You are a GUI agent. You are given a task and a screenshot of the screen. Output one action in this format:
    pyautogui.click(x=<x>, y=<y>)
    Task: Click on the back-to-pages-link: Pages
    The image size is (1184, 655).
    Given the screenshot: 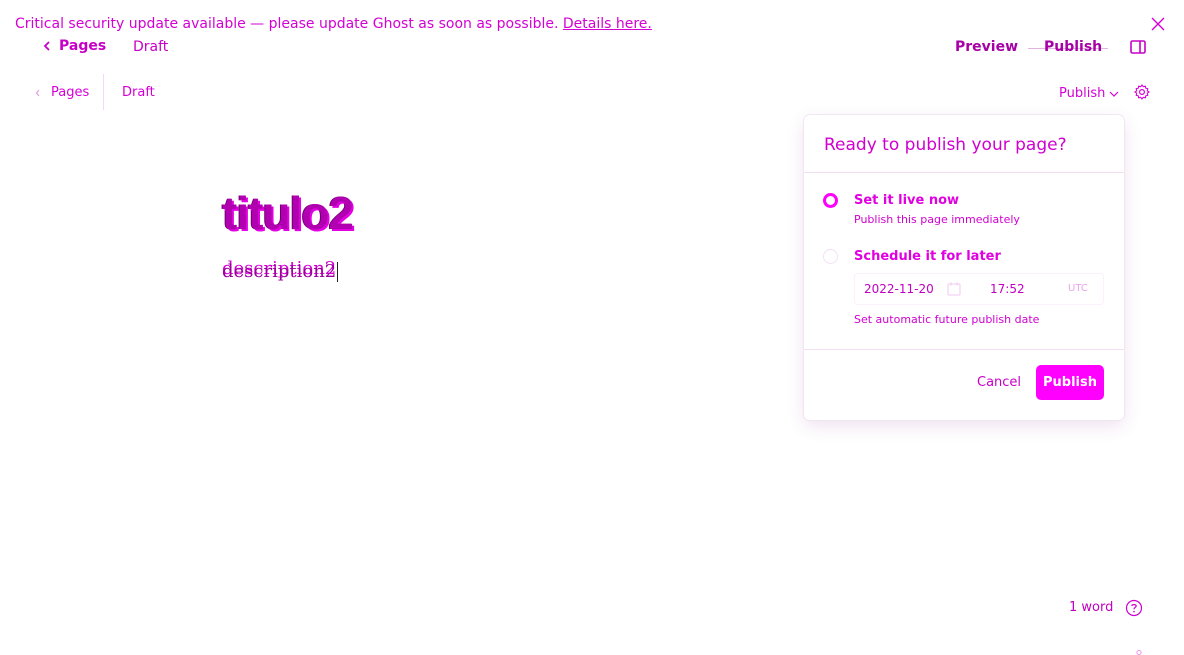 What is the action you would take?
    pyautogui.click(x=74, y=46)
    